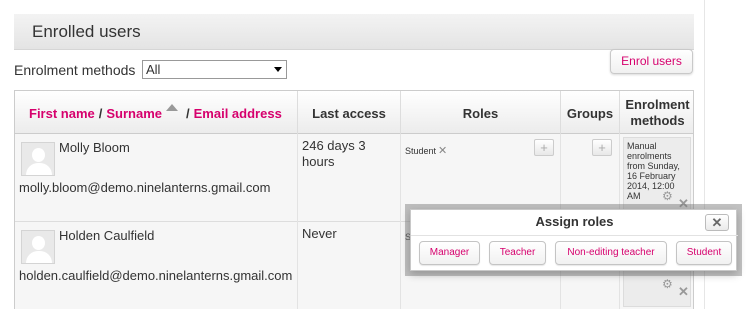 This screenshot has width=753, height=309. What do you see at coordinates (145, 187) in the screenshot?
I see `user-email: molly.bloom@demo.ninelanterns.gmail.com` at bounding box center [145, 187].